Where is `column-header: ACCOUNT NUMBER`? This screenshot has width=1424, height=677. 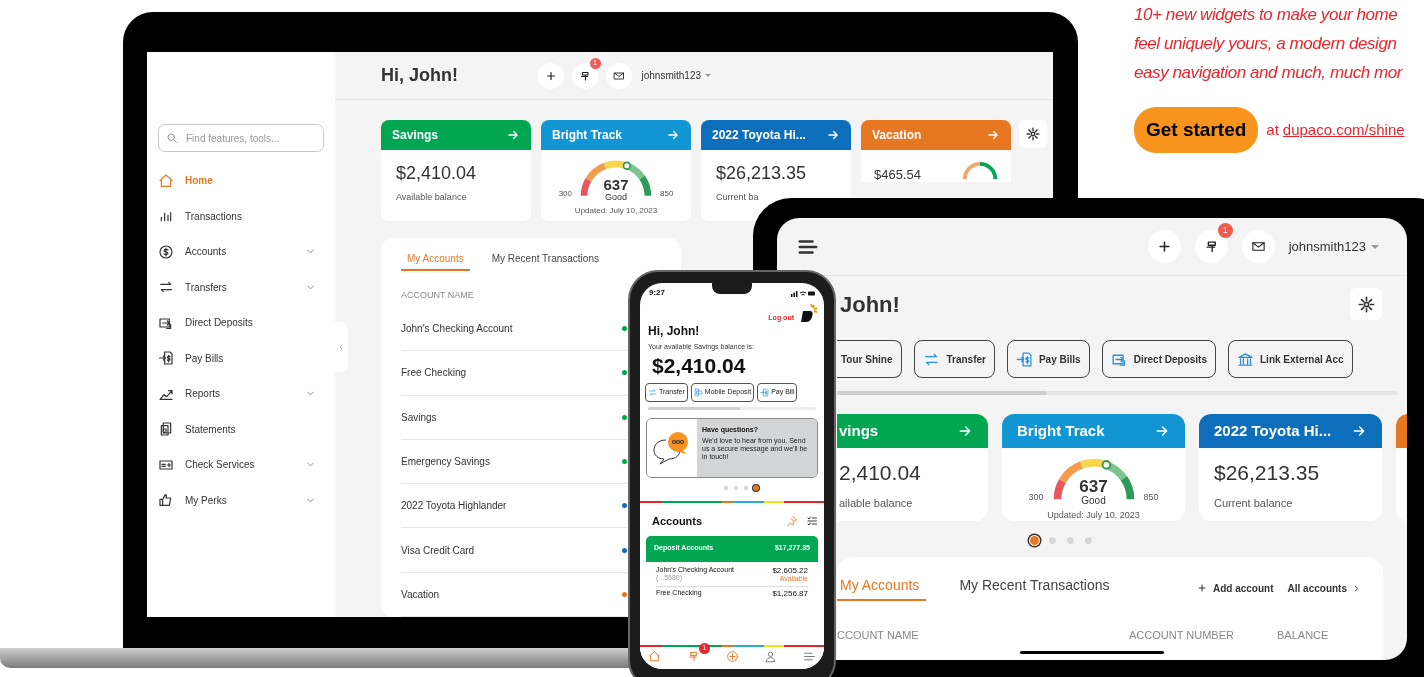
column-header: ACCOUNT NUMBER is located at coordinates (1182, 635).